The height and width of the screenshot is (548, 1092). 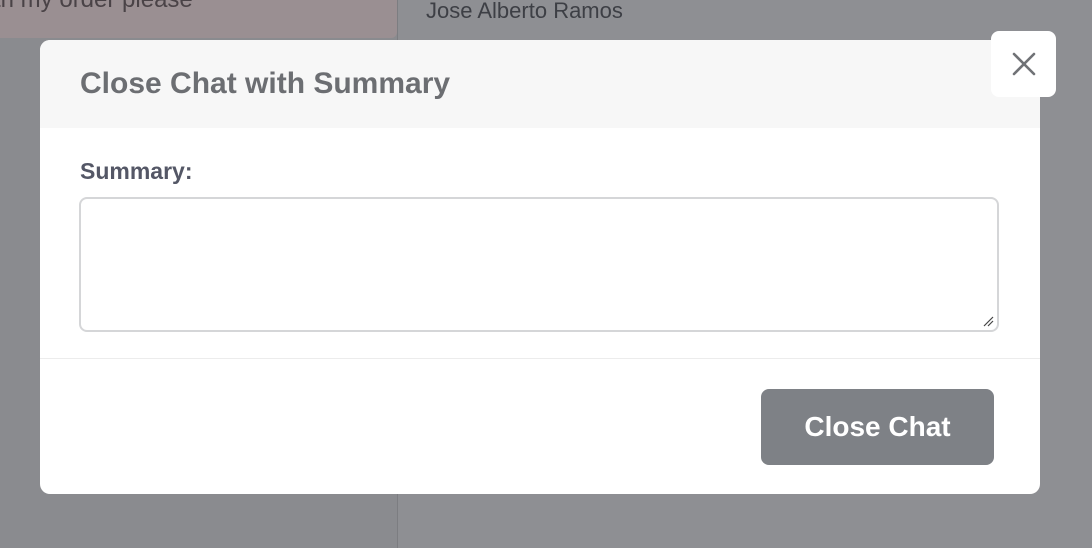 I want to click on contact-name: Jose Alberto Ramos, so click(x=524, y=11).